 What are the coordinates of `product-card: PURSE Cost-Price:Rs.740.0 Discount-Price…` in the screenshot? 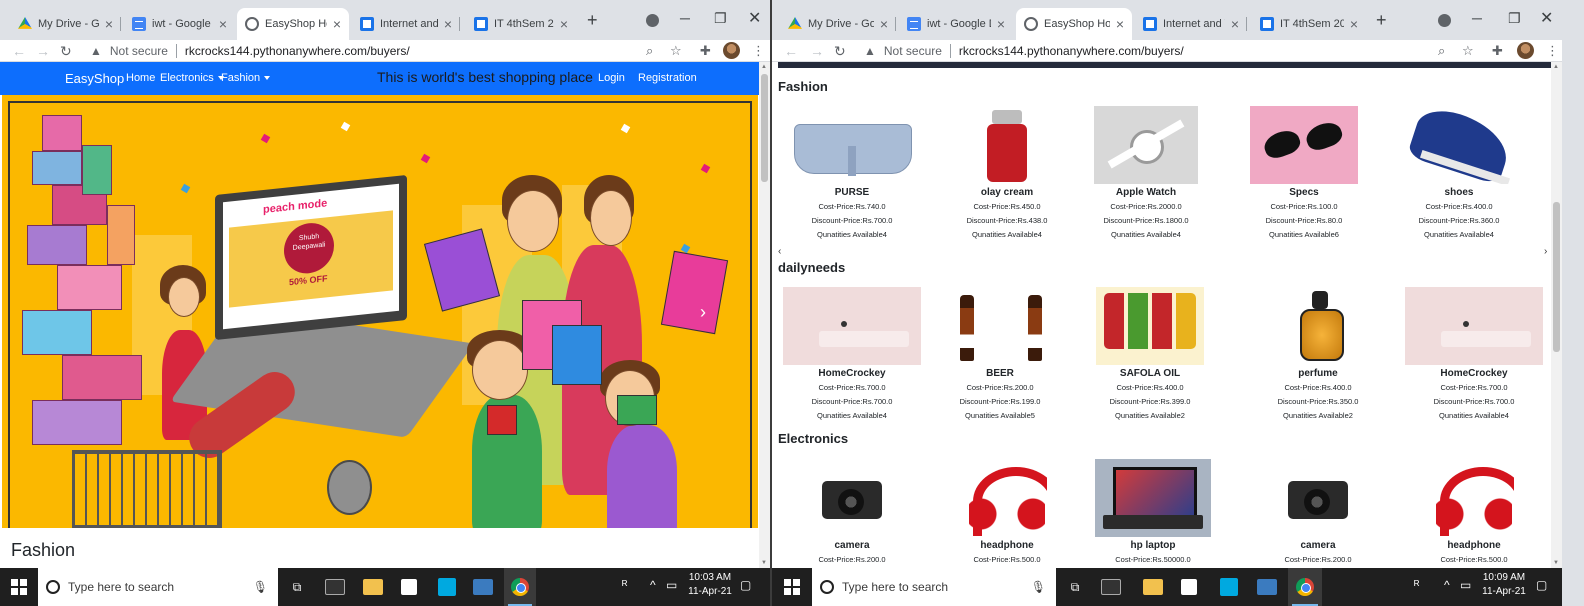 It's located at (852, 174).